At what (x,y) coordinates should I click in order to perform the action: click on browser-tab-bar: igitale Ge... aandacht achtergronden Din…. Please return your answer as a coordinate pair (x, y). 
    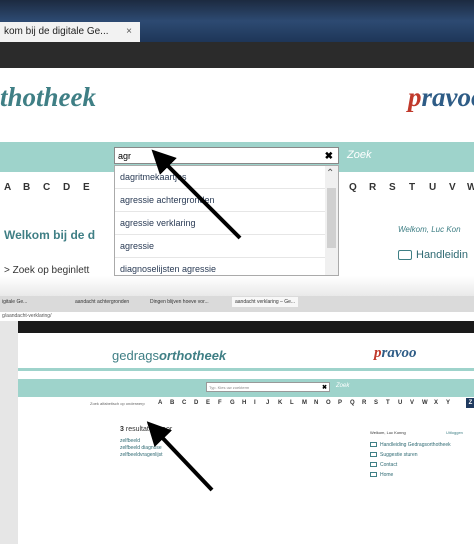
    Looking at the image, I should click on (237, 304).